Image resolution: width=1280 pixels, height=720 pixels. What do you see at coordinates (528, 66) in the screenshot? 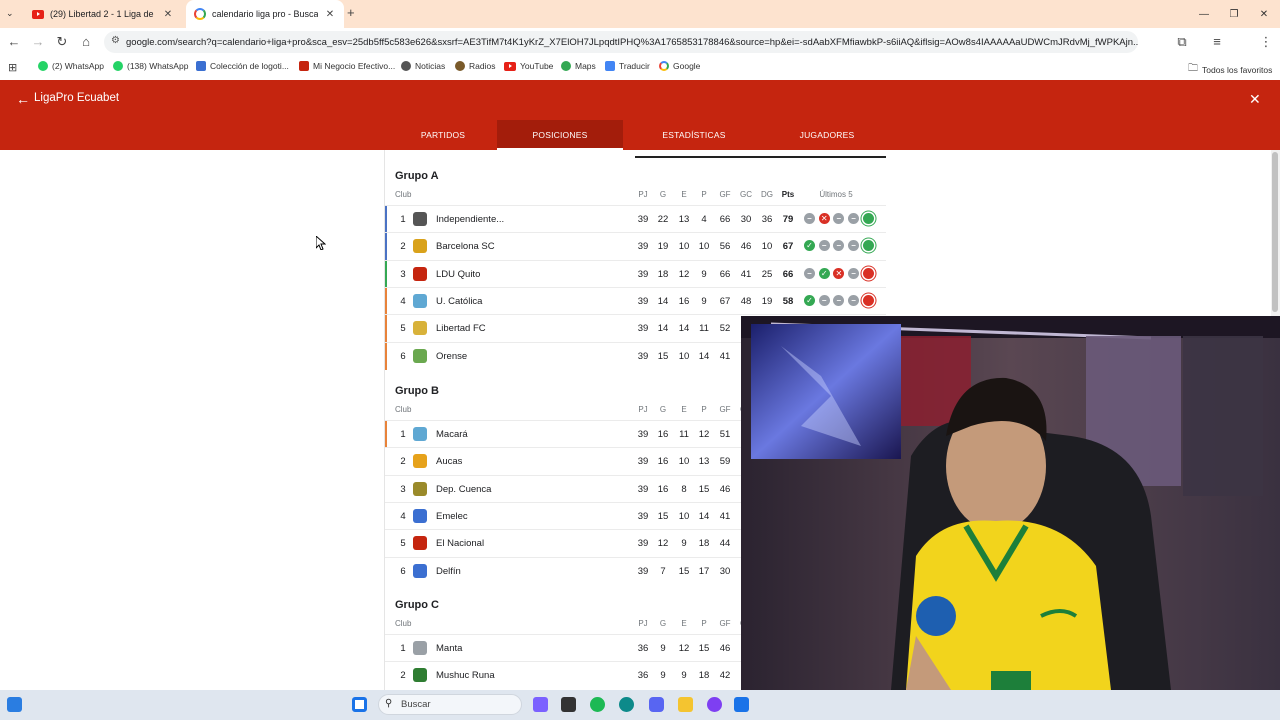
I see `bookmark-youtube: YouTube` at bounding box center [528, 66].